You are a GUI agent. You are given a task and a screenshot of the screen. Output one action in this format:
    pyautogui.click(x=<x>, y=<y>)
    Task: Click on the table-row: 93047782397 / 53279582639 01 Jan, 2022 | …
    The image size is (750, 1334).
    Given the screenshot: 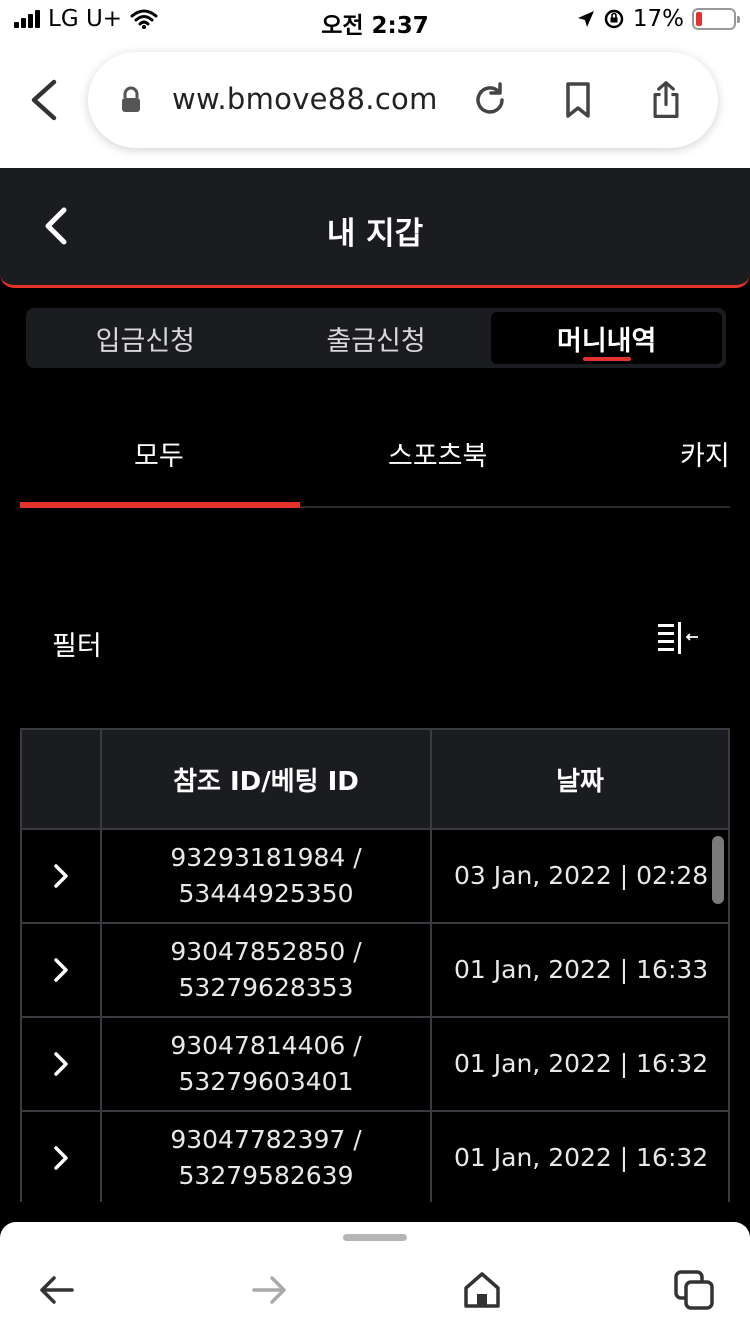 What is the action you would take?
    pyautogui.click(x=375, y=1157)
    